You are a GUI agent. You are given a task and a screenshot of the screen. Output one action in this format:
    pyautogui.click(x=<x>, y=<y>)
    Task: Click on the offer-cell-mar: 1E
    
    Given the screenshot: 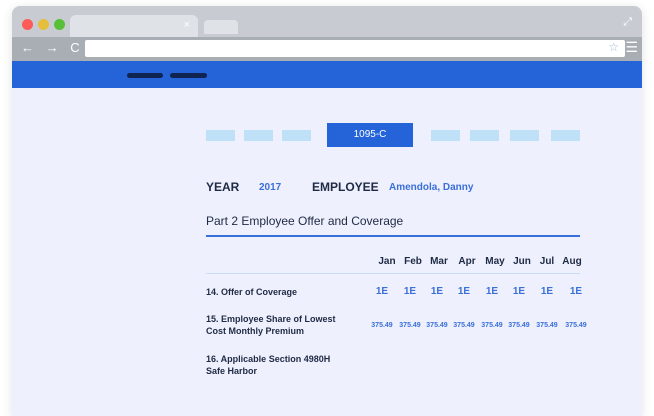 What is the action you would take?
    pyautogui.click(x=437, y=291)
    